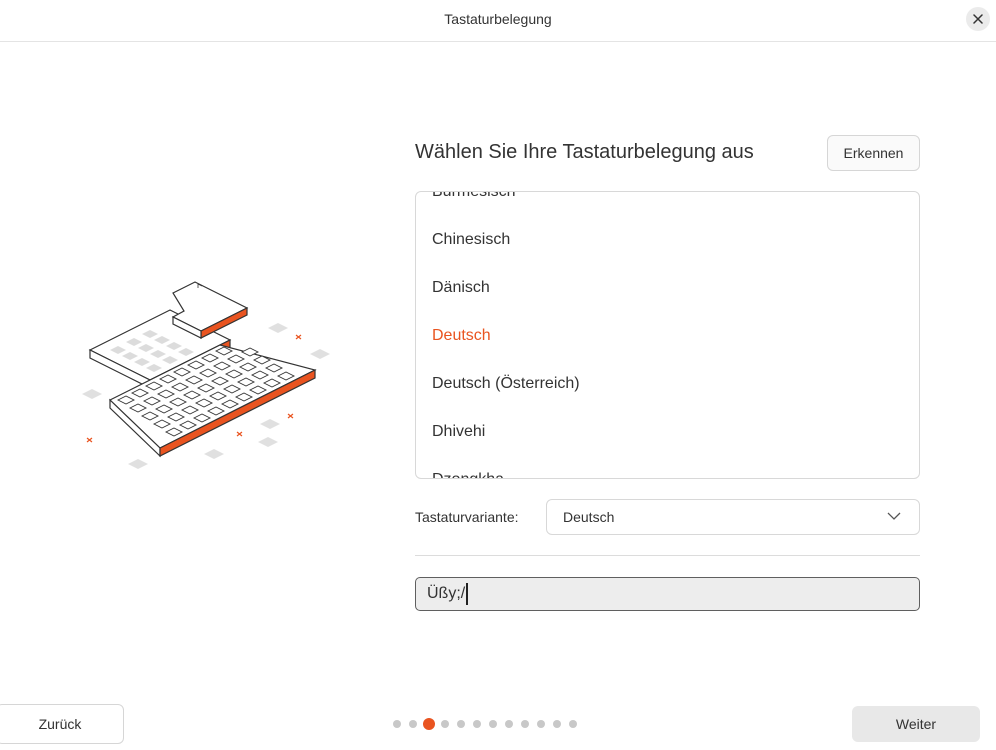 The width and height of the screenshot is (996, 750). What do you see at coordinates (467, 594) in the screenshot?
I see `text-caret` at bounding box center [467, 594].